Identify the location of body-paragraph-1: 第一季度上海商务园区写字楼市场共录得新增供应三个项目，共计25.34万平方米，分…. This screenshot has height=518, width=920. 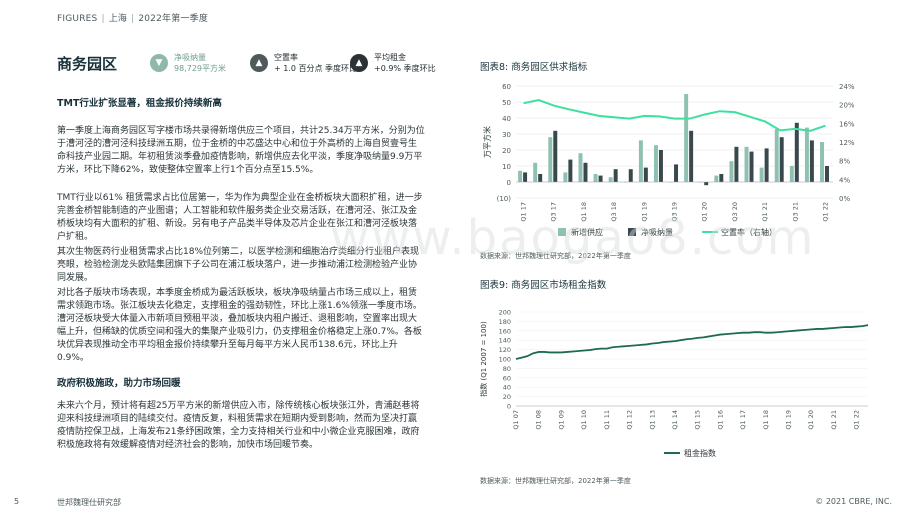
(241, 150).